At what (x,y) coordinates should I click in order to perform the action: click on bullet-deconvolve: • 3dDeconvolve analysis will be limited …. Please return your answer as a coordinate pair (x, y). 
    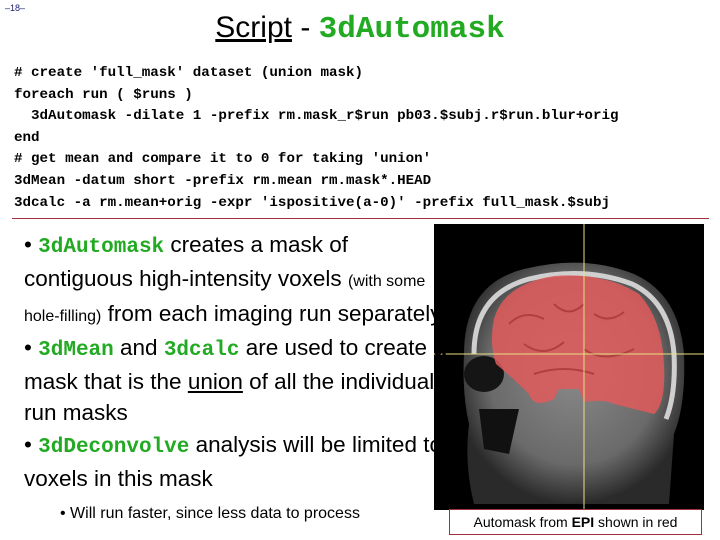
    Looking at the image, I should click on (233, 461).